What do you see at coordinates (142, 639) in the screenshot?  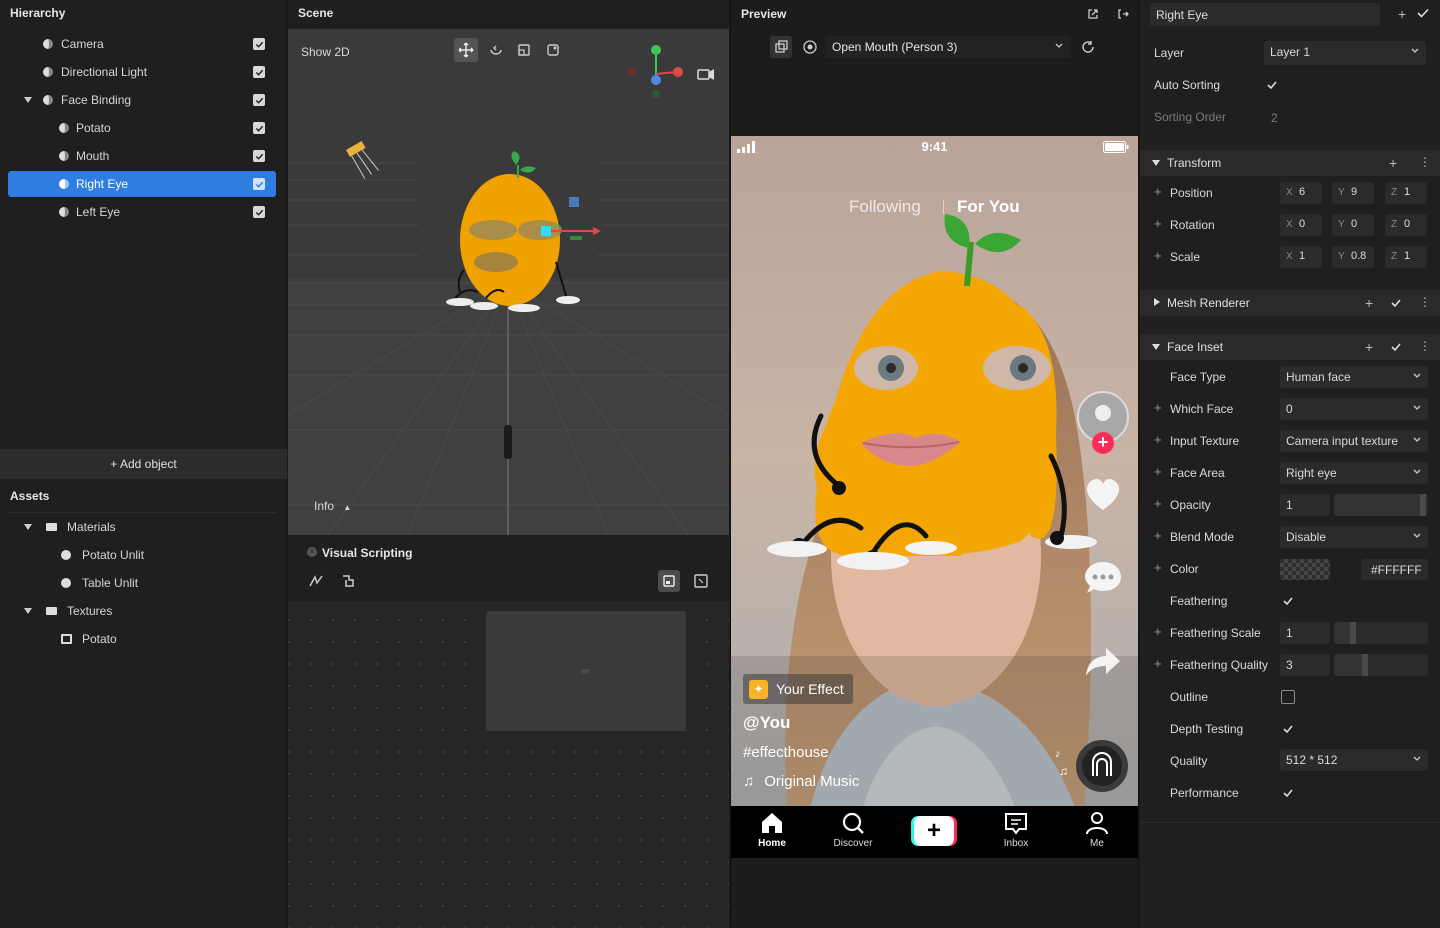 I see `asset-potato-texture: Potato` at bounding box center [142, 639].